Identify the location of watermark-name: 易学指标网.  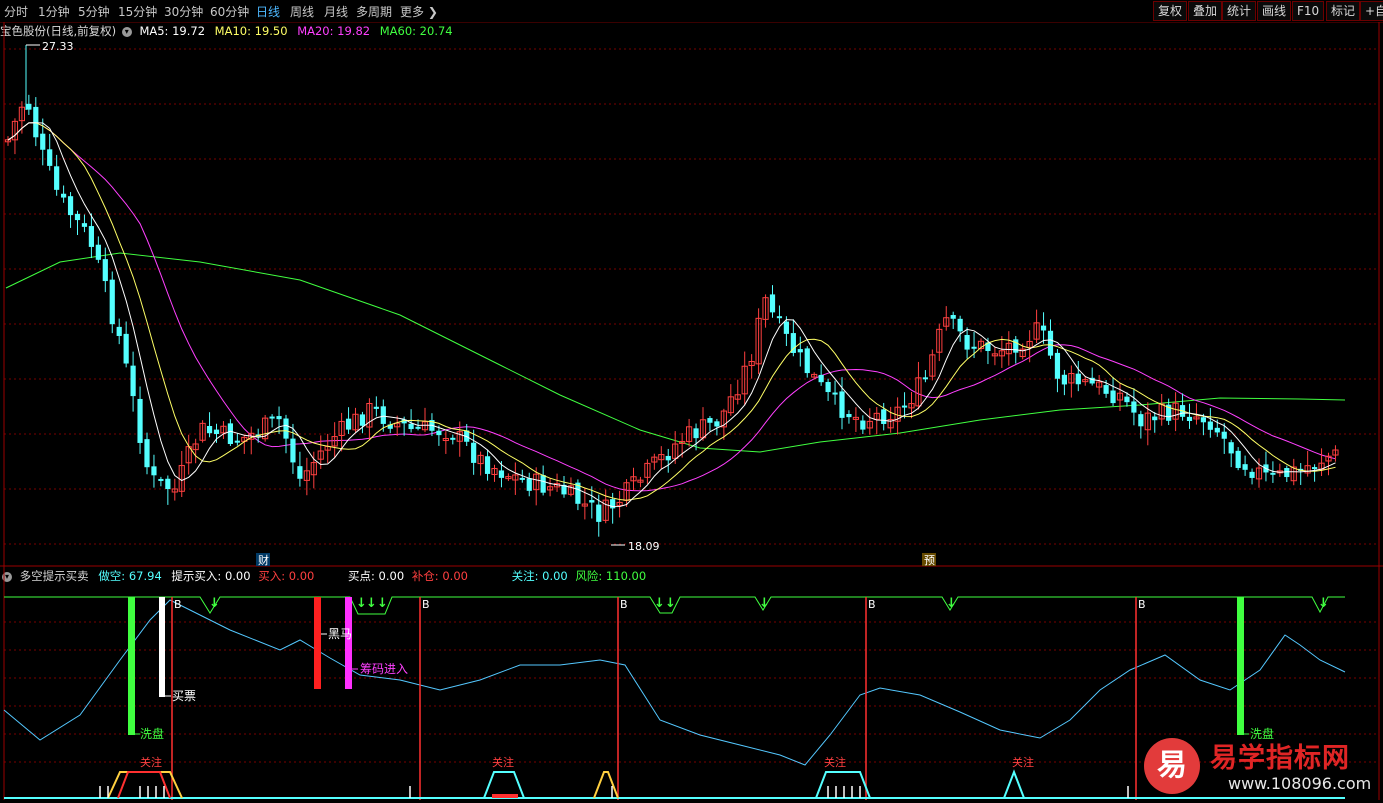
(1280, 758).